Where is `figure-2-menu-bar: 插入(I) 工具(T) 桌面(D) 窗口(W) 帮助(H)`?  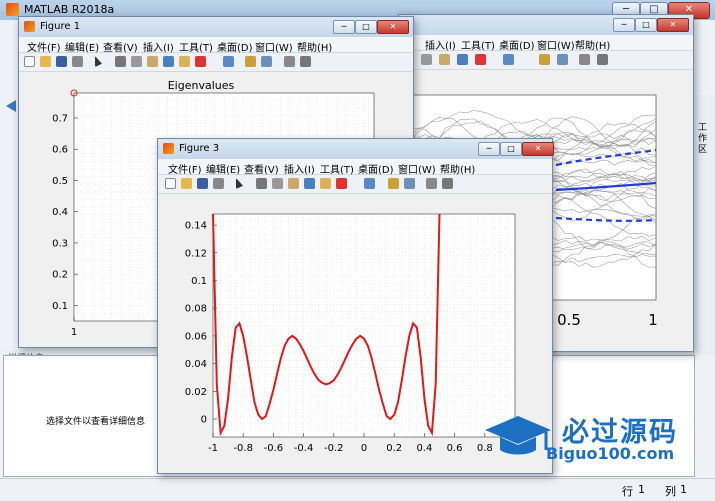 figure-2-menu-bar: 插入(I) 工具(T) 桌面(D) 窗口(W) 帮助(H) is located at coordinates (546, 43).